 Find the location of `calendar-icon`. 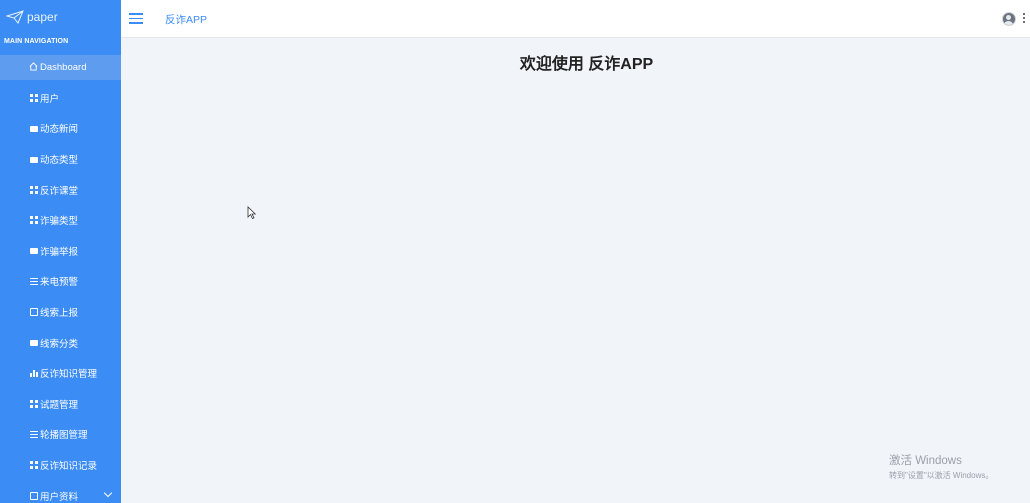

calendar-icon is located at coordinates (34, 495).